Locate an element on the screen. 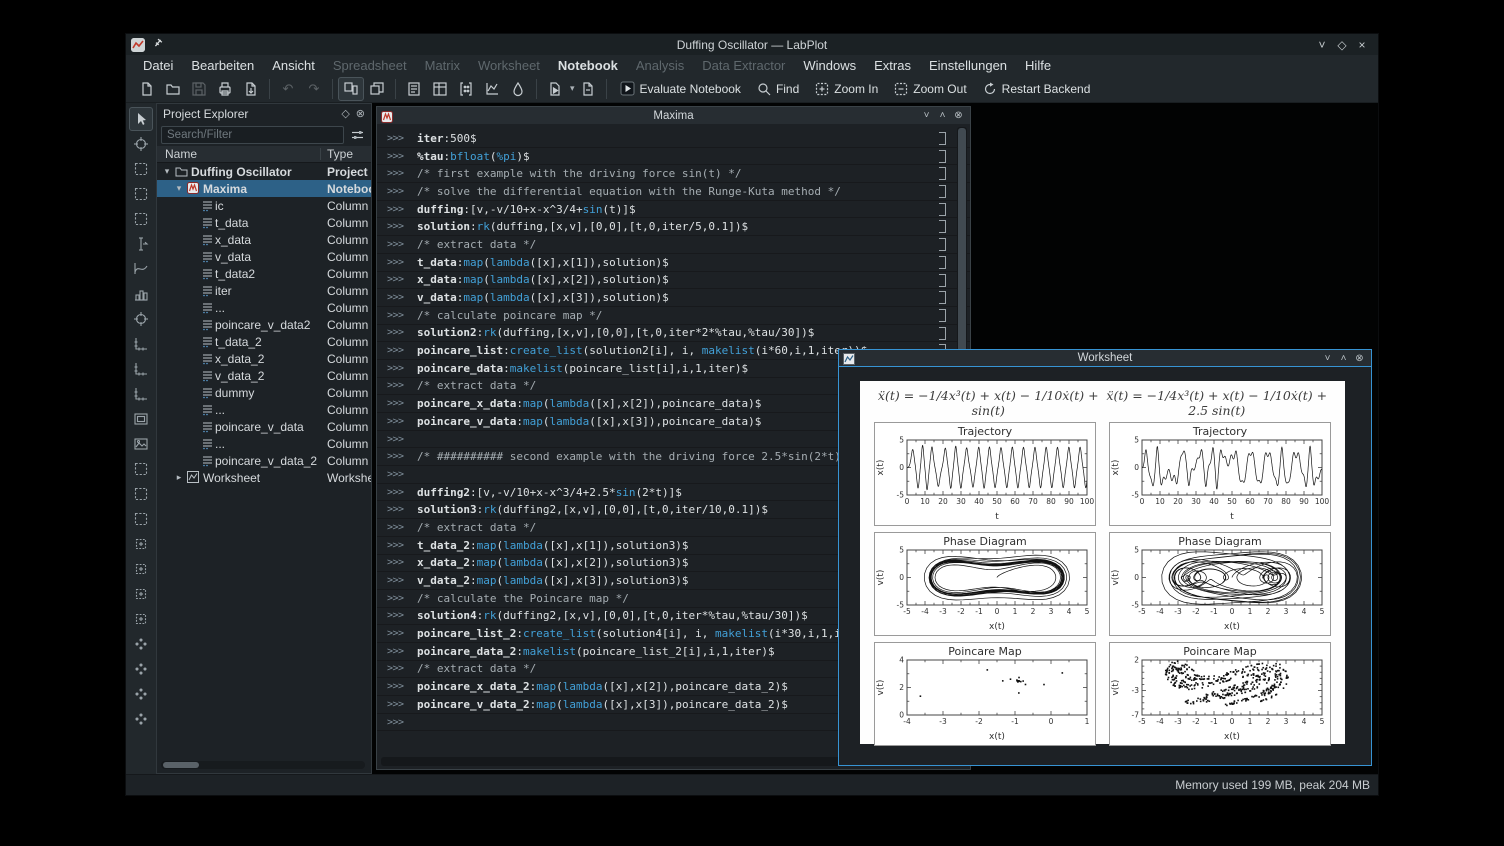 The image size is (1504, 846). notebook-titlebar: Maxima ˅ ˄ ⊗ is located at coordinates (673, 115).